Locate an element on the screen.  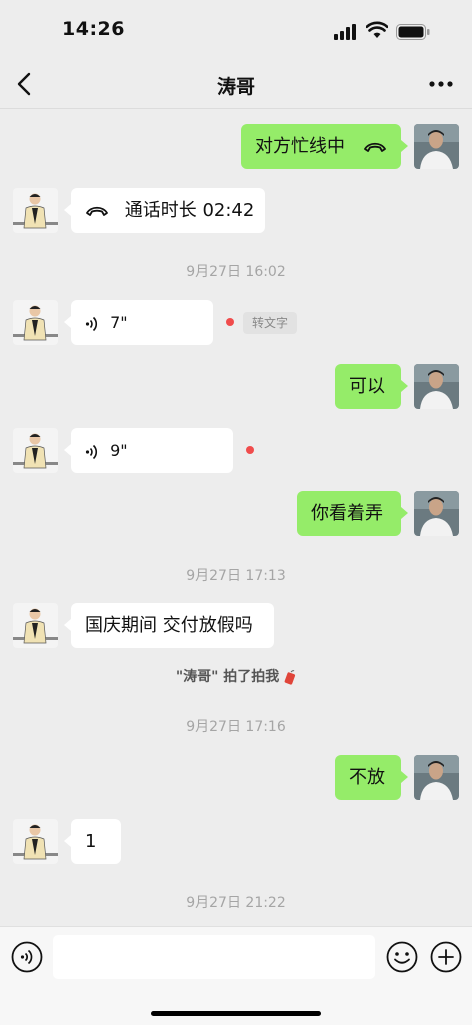
message-input is located at coordinates (214, 957).